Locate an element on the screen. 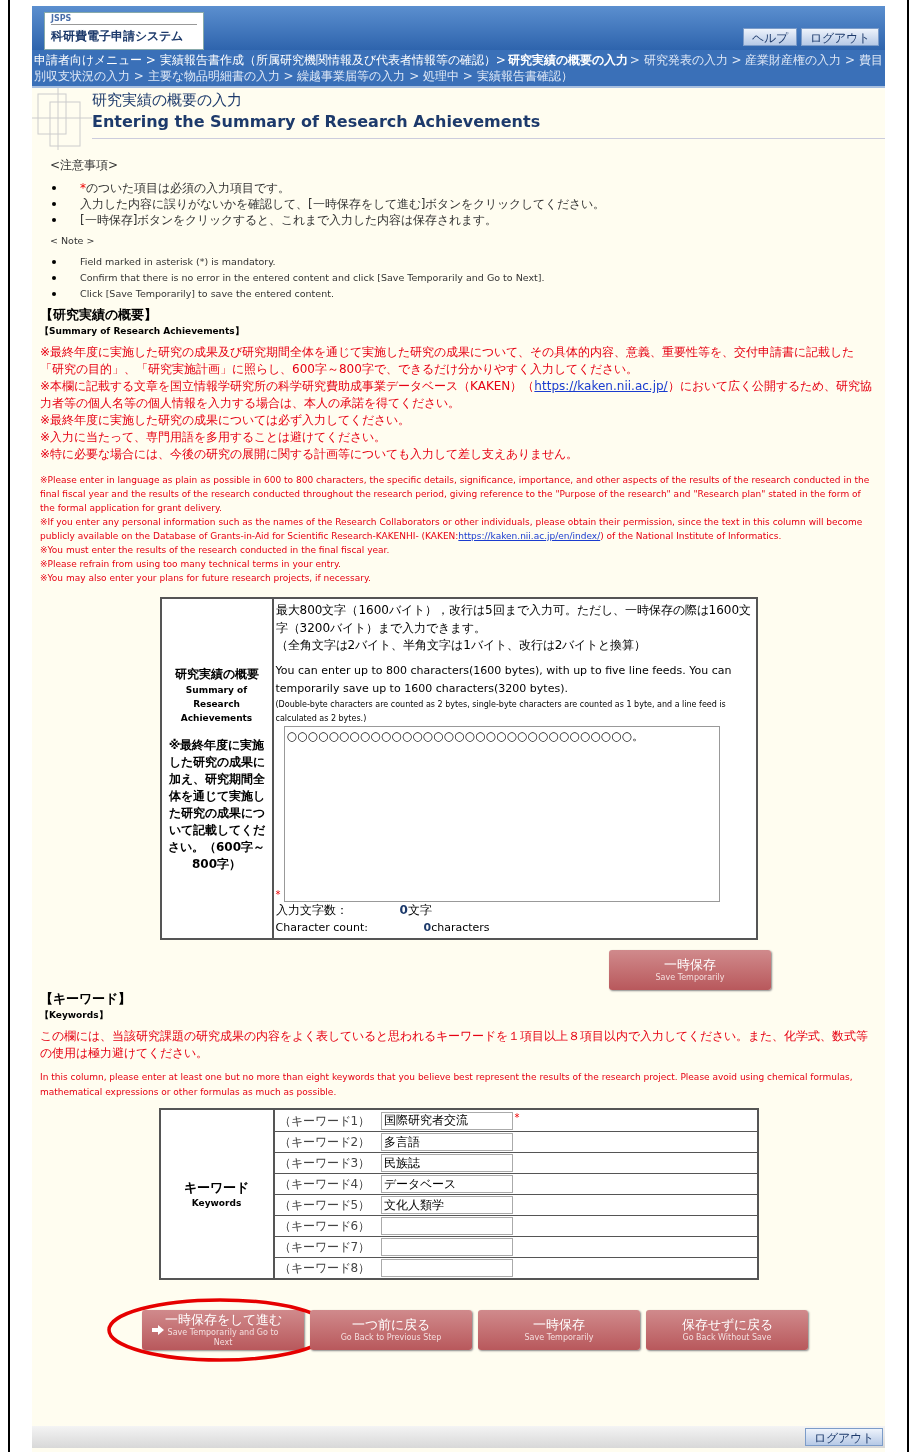 This screenshot has height=1452, width=917. keyword-label: （キーワード4） is located at coordinates (324, 1185).